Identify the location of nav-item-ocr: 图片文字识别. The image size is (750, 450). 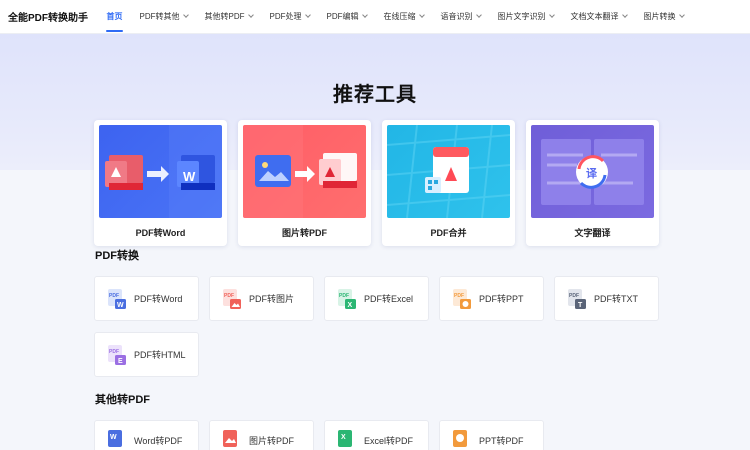
(525, 17).